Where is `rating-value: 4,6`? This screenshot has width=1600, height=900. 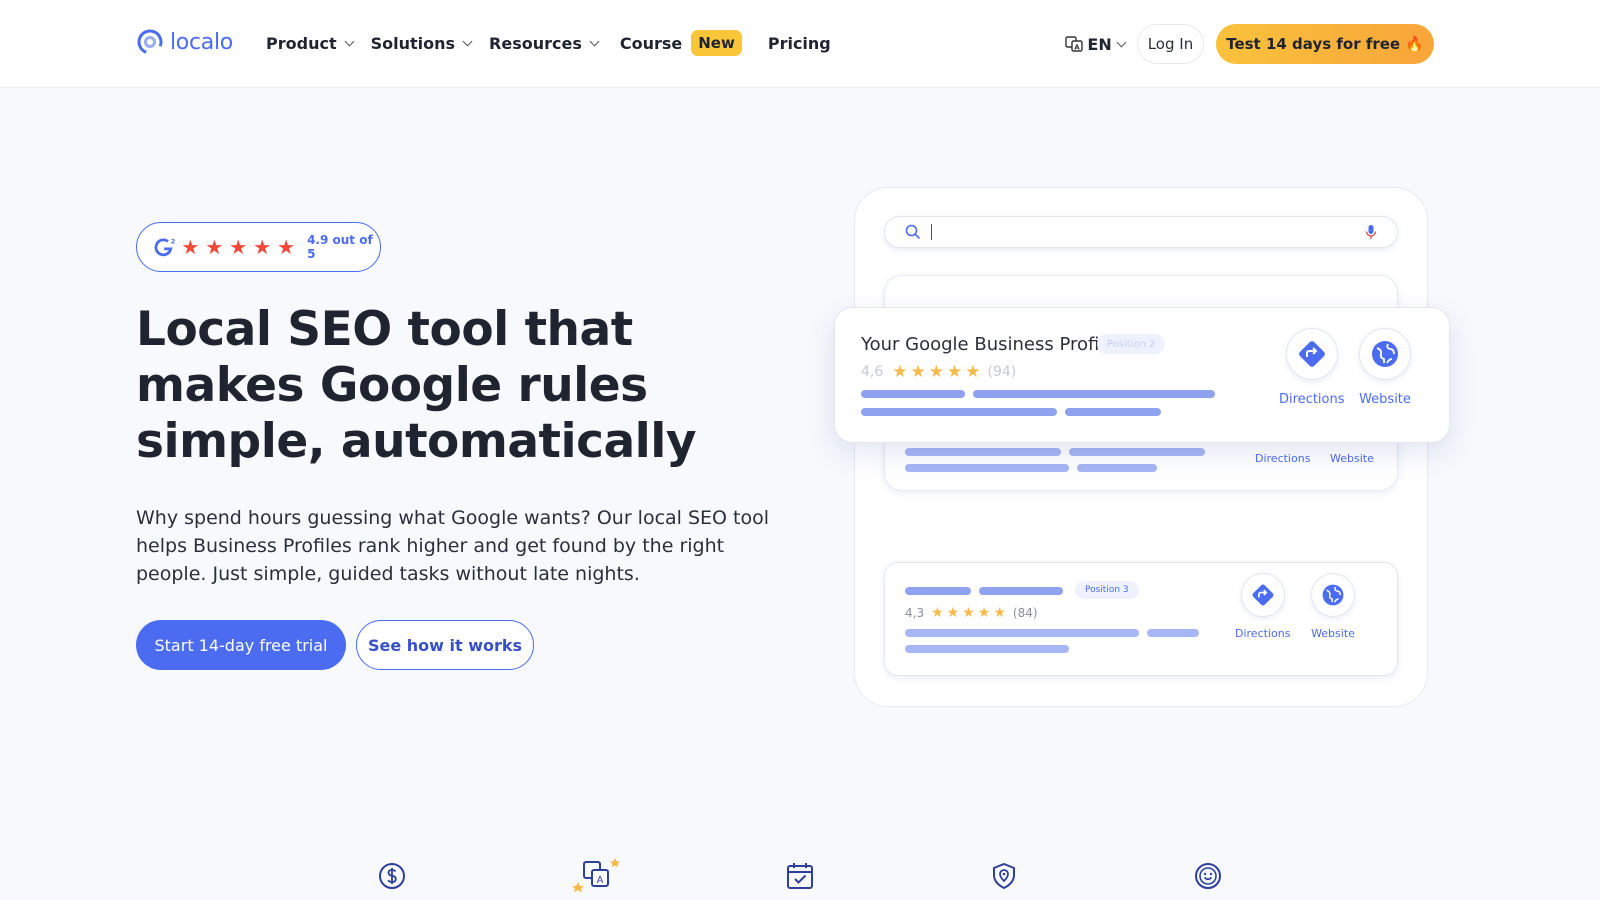 rating-value: 4,6 is located at coordinates (872, 372).